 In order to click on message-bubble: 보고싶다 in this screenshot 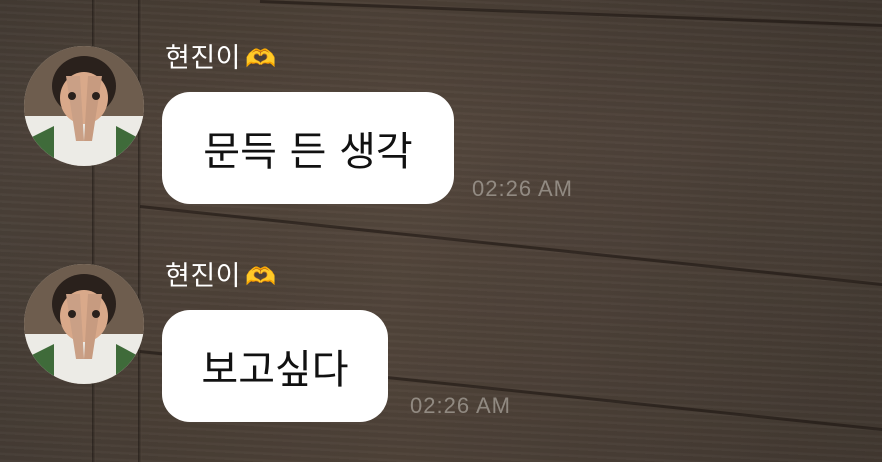, I will do `click(275, 366)`.